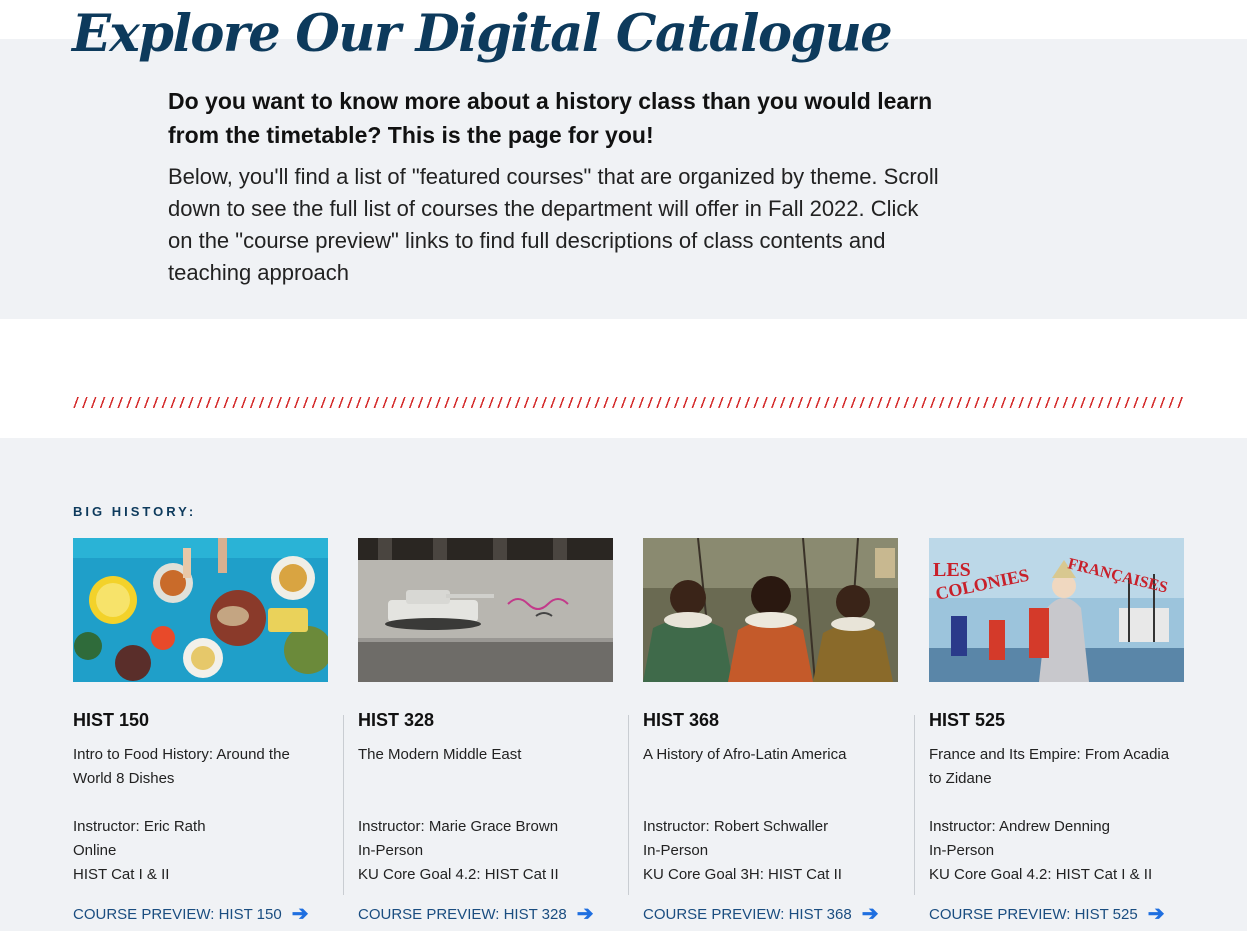 The height and width of the screenshot is (931, 1247). Describe the element at coordinates (200, 610) in the screenshot. I see `course-image-food` at that location.